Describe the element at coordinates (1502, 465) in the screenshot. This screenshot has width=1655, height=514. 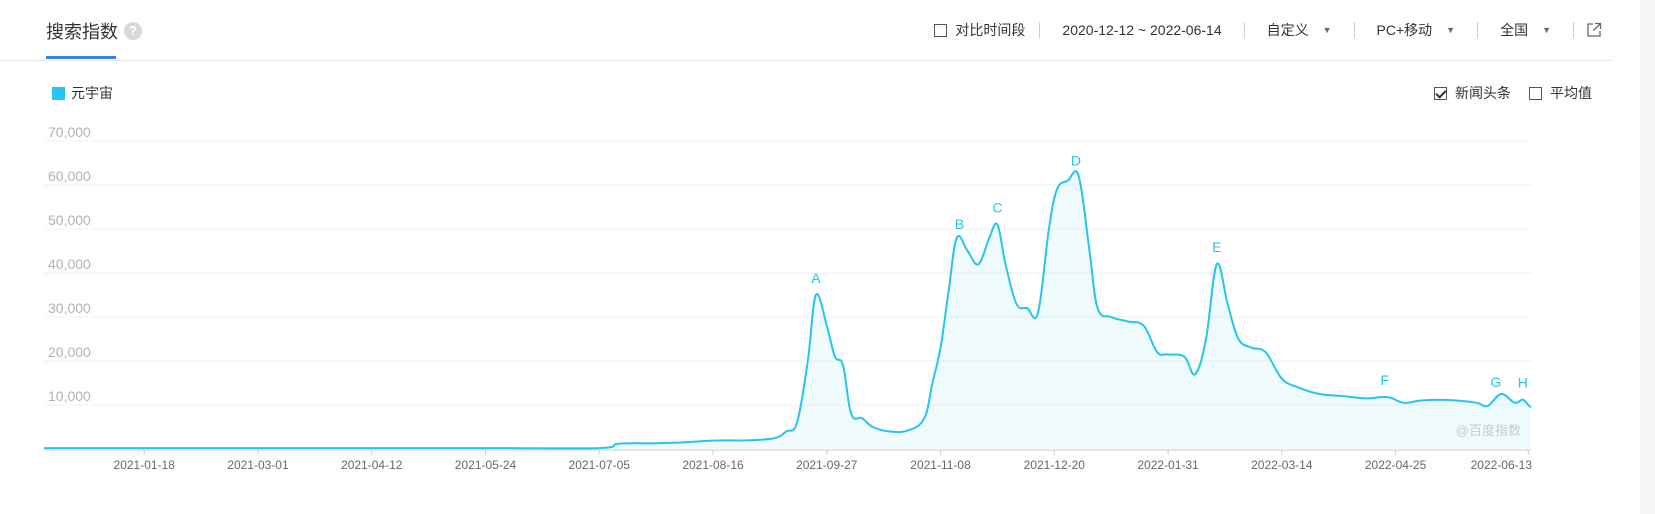
I see `x-tick-label: 2022-06-13` at that location.